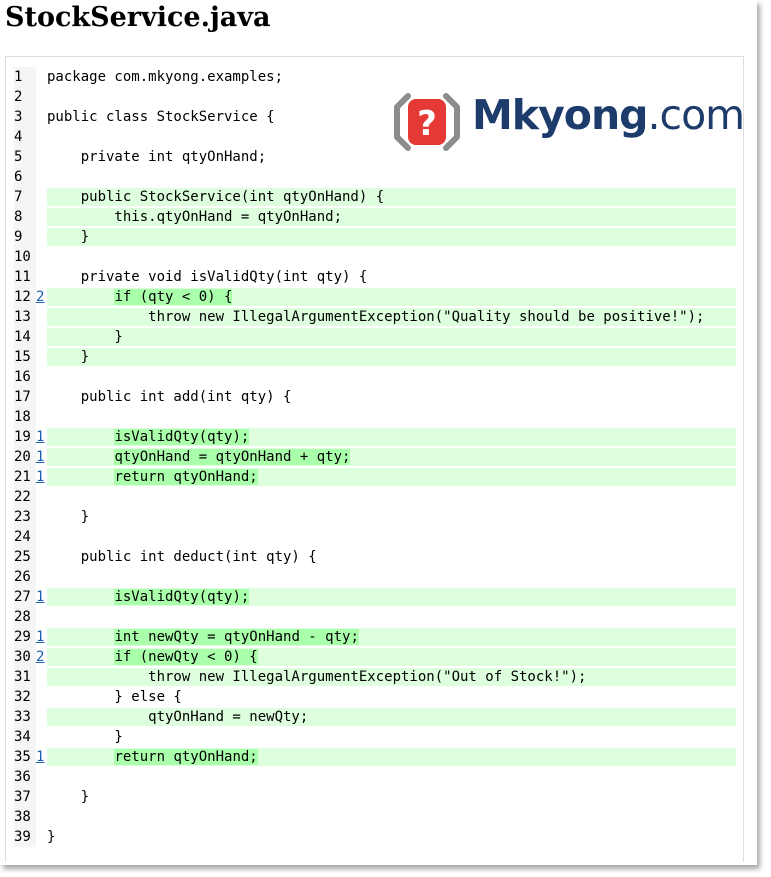 The image size is (771, 877). Describe the element at coordinates (25, 77) in the screenshot. I see `line-number: 1` at that location.